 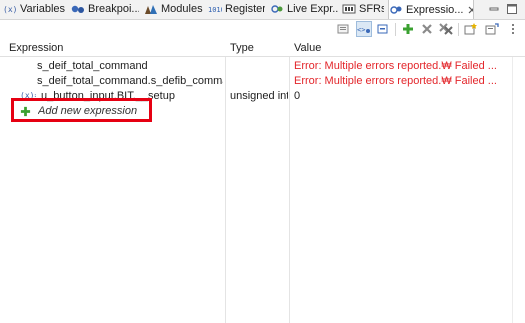 I want to click on new-view-icon, so click(x=471, y=29).